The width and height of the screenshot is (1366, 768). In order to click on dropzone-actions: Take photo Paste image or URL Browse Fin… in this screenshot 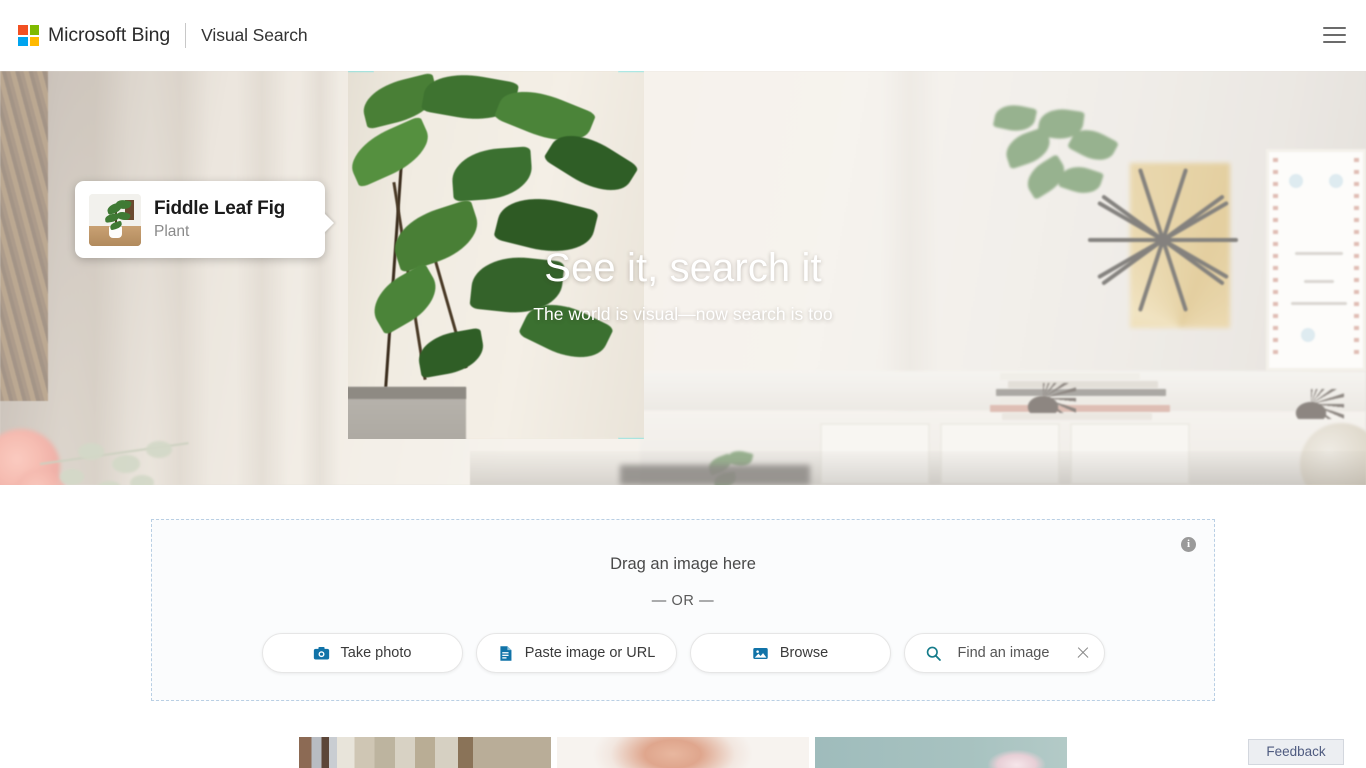, I will do `click(683, 653)`.